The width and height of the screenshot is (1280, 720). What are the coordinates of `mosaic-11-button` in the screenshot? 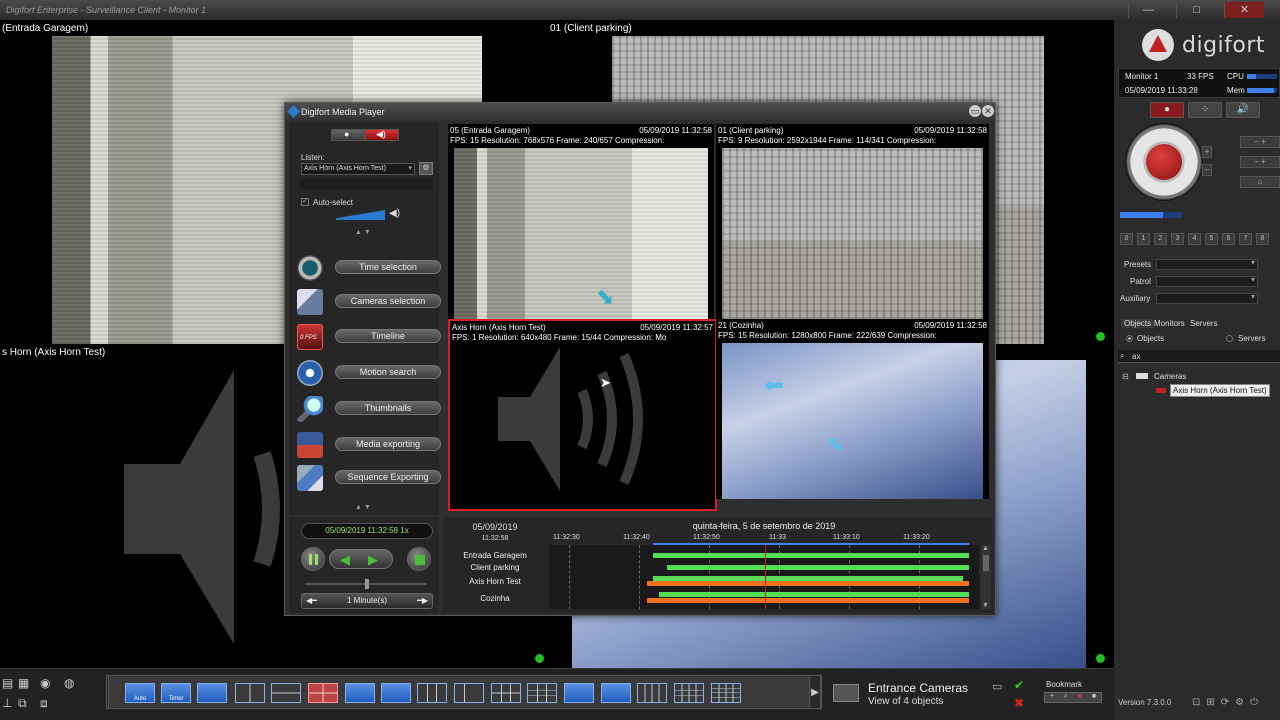 It's located at (652, 693).